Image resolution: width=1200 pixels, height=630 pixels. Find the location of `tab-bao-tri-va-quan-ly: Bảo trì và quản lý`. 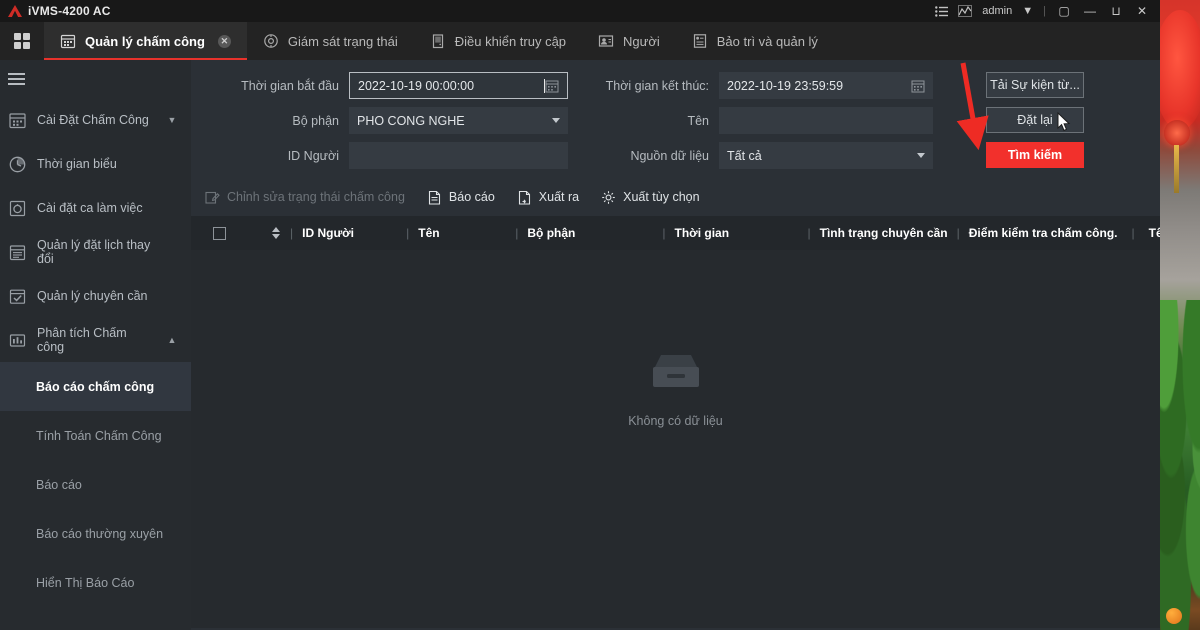

tab-bao-tri-va-quan-ly: Bảo trì và quản lý is located at coordinates (755, 41).